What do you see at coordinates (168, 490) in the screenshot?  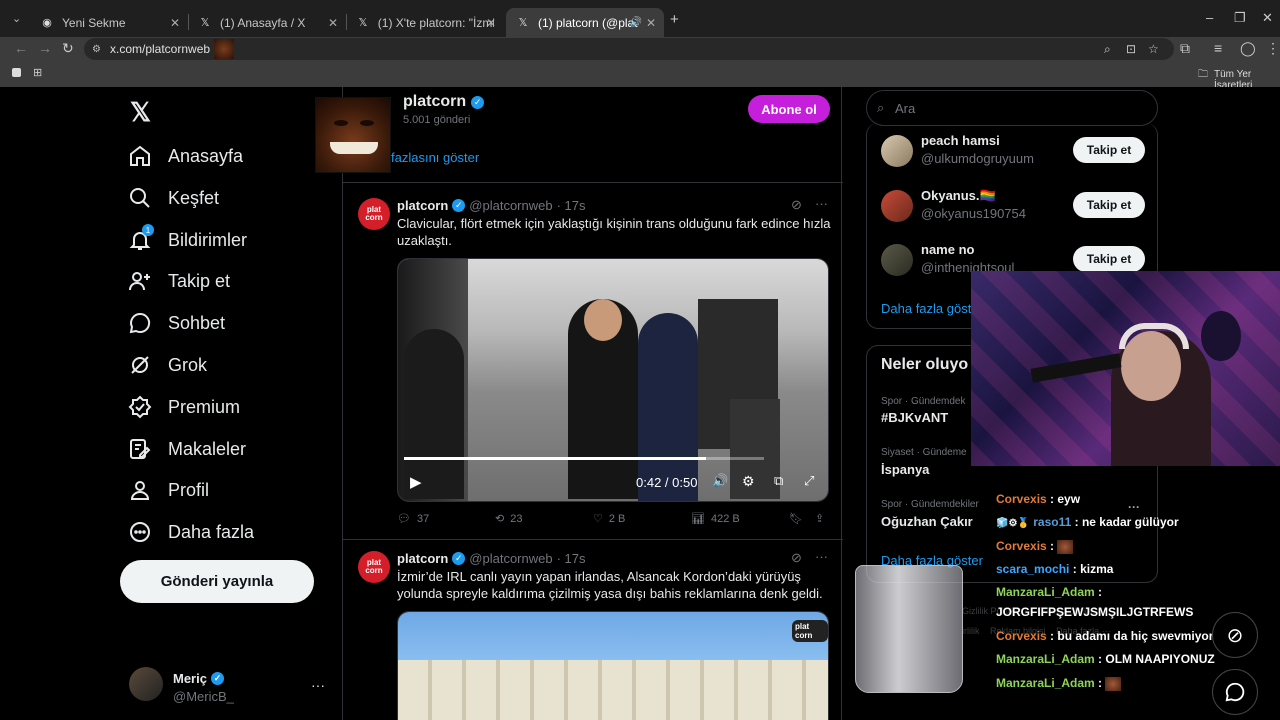 I see `nav-profile: Profil` at bounding box center [168, 490].